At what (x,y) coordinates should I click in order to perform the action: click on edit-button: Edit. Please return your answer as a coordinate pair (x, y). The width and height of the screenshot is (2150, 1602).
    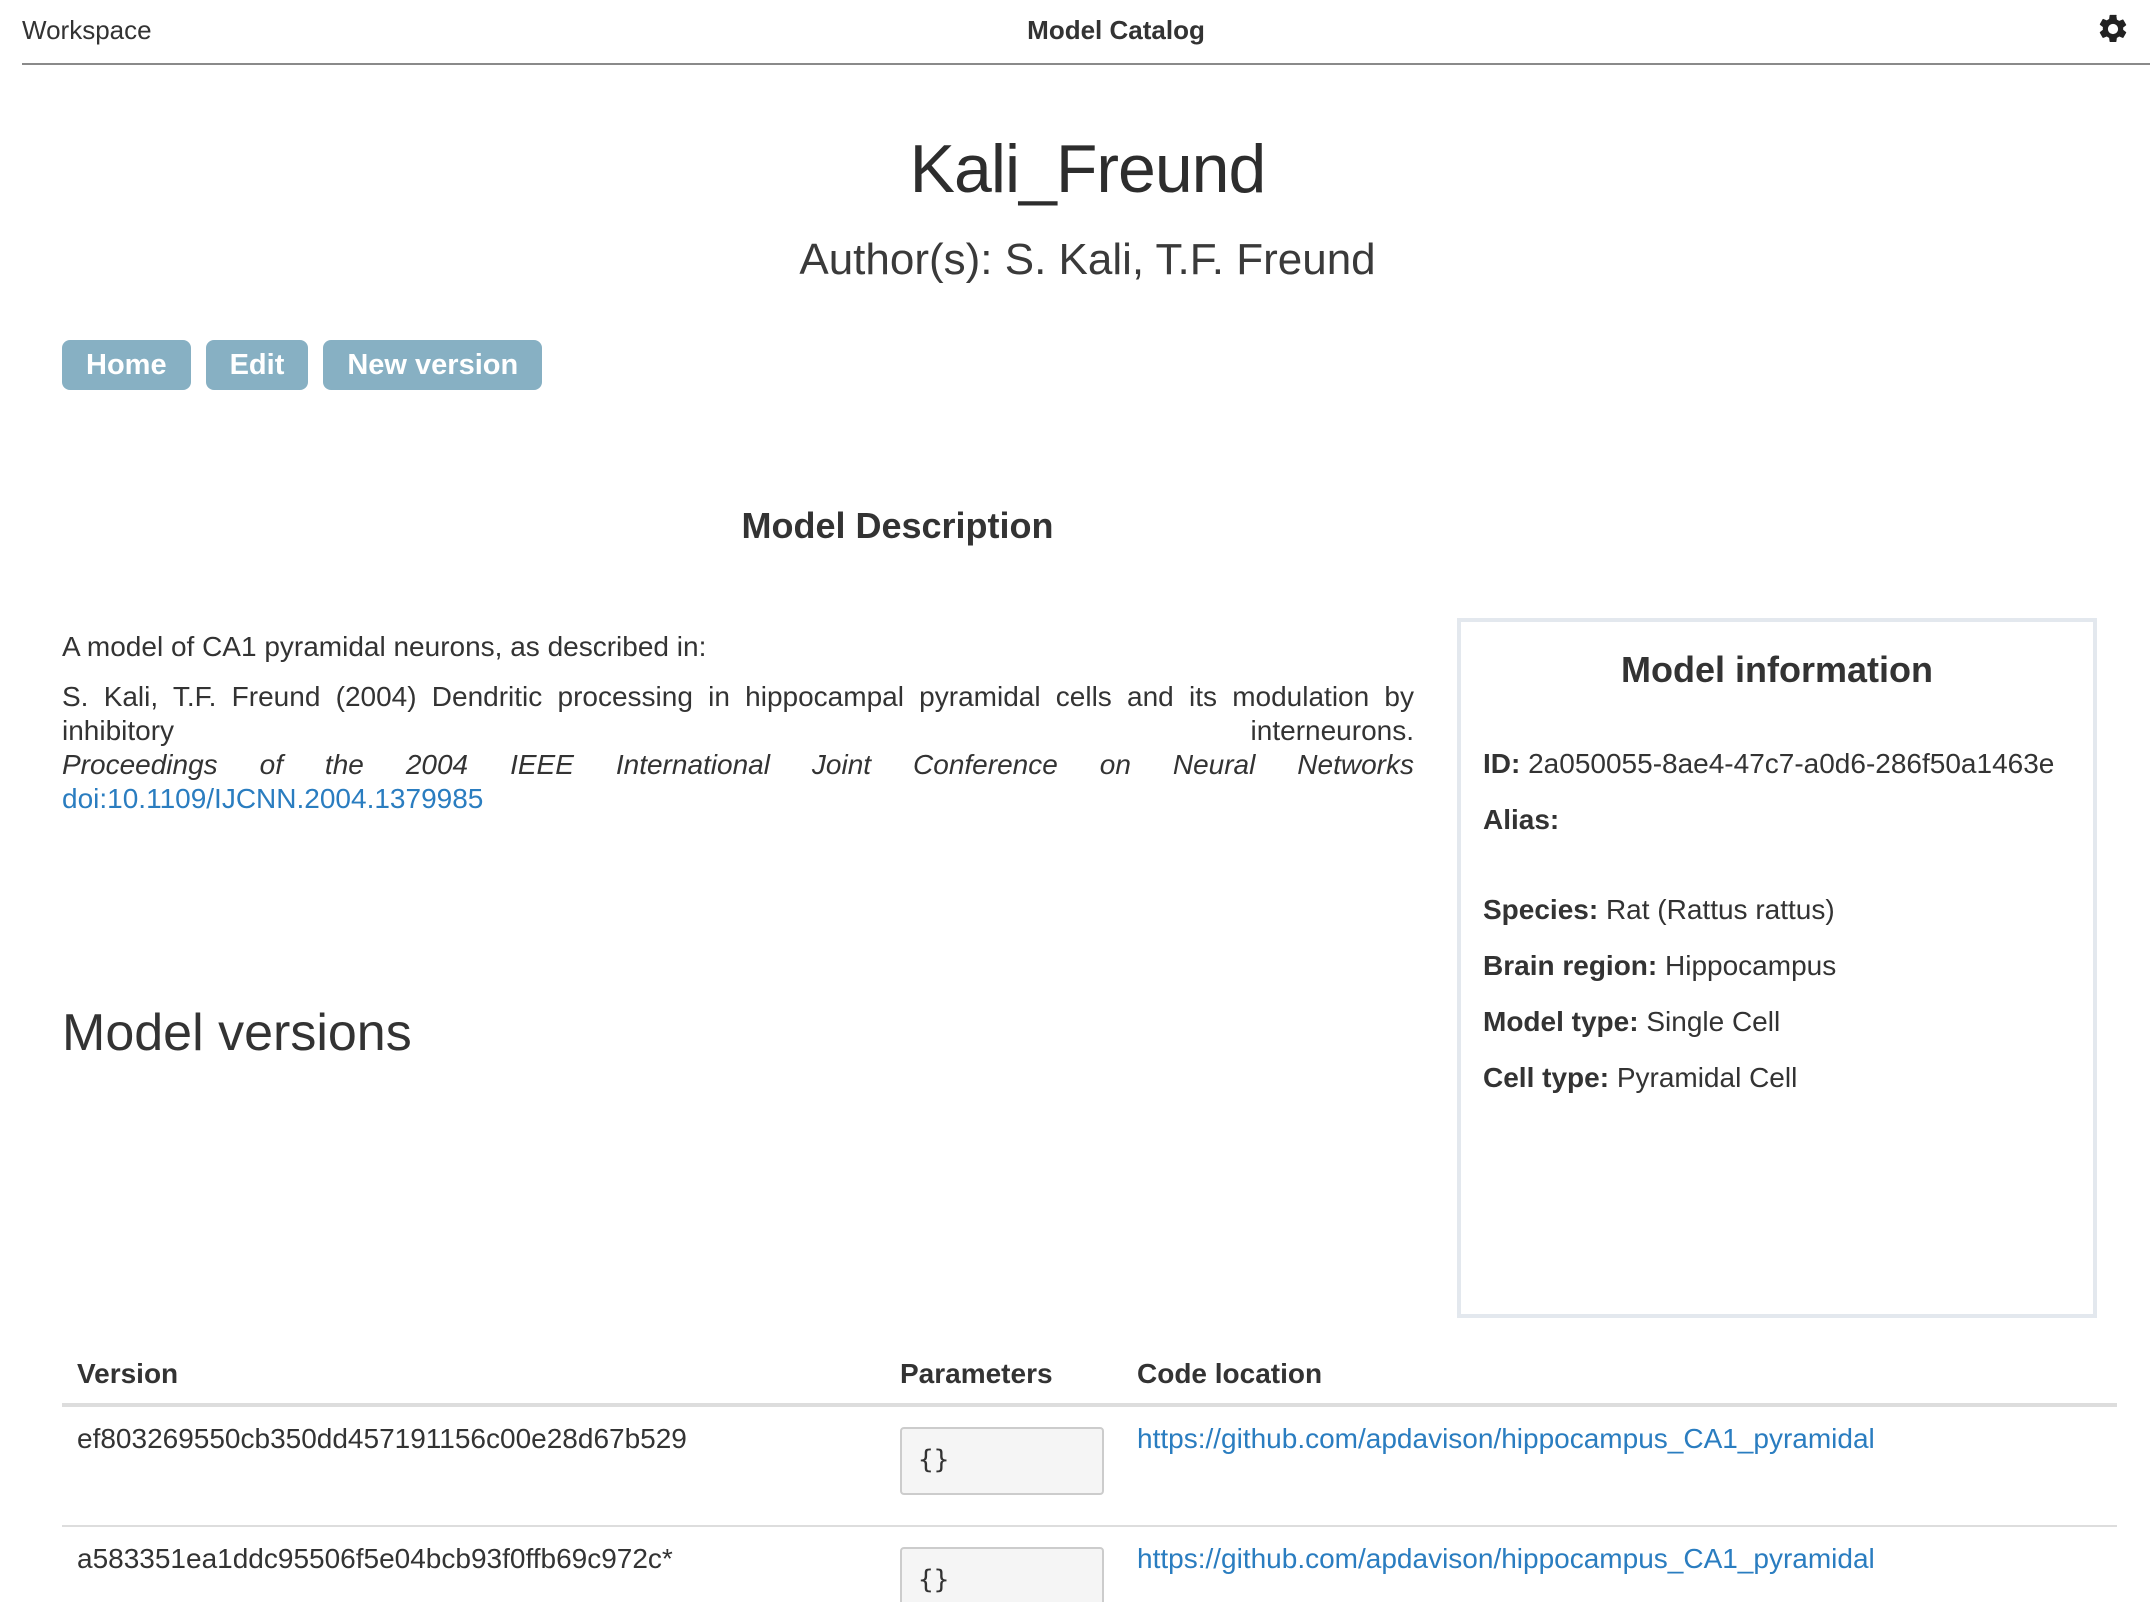
    Looking at the image, I should click on (257, 365).